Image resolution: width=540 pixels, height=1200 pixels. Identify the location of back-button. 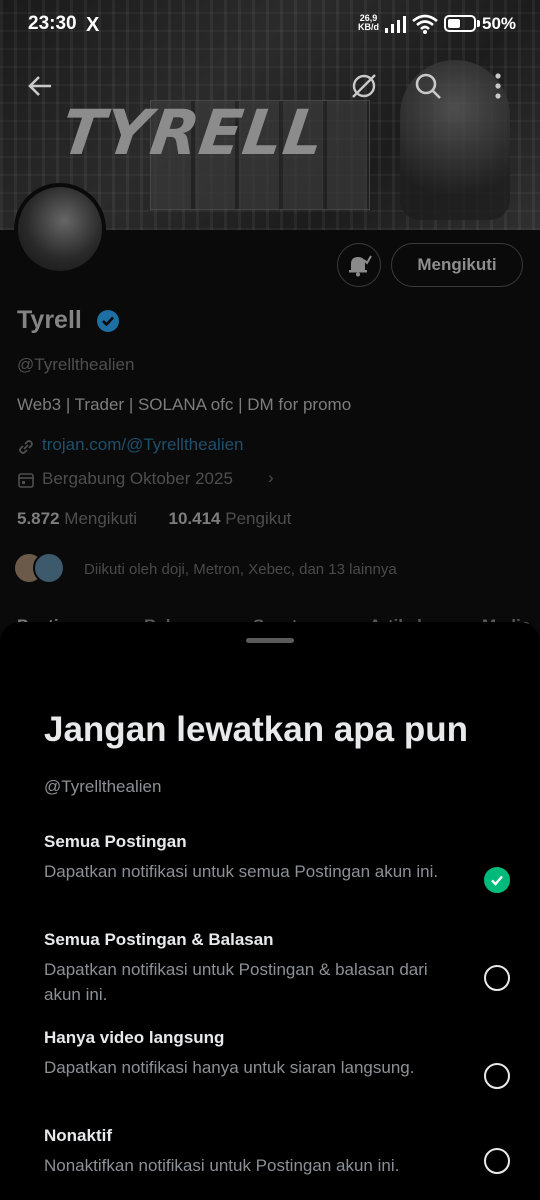
(40, 86).